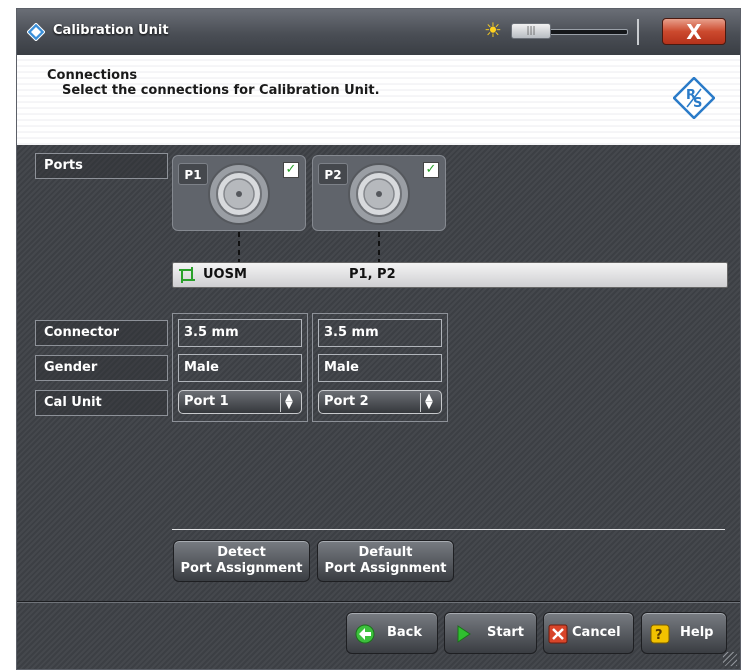 This screenshot has width=741, height=670. I want to click on p1-cal-unit-value: Port 1, so click(206, 401).